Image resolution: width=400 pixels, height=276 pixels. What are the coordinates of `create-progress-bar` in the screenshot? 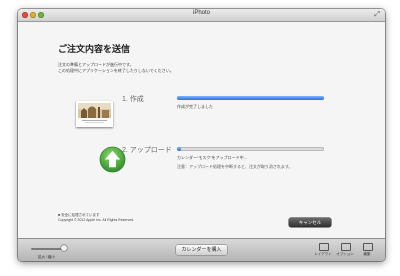 It's located at (250, 98).